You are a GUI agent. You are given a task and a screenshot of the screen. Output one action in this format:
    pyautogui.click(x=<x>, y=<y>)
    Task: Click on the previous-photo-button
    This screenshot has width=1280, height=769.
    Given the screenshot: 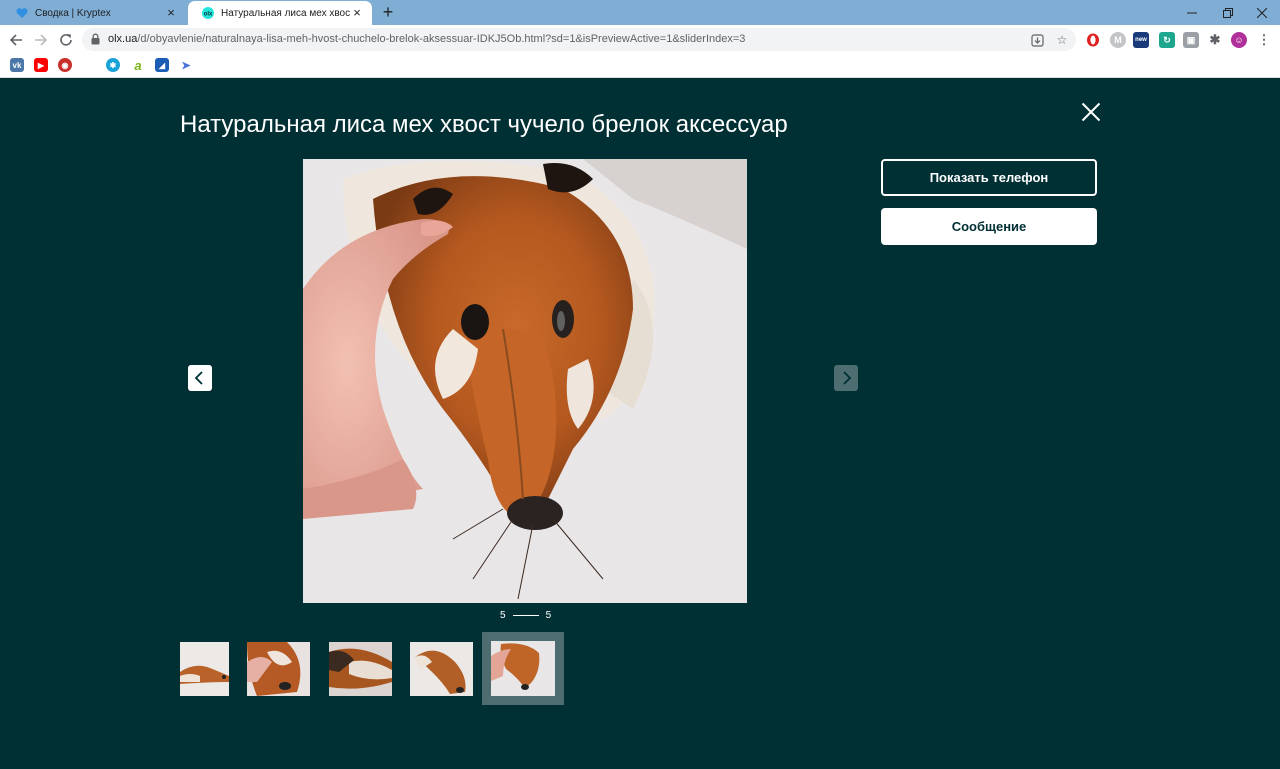 What is the action you would take?
    pyautogui.click(x=200, y=378)
    